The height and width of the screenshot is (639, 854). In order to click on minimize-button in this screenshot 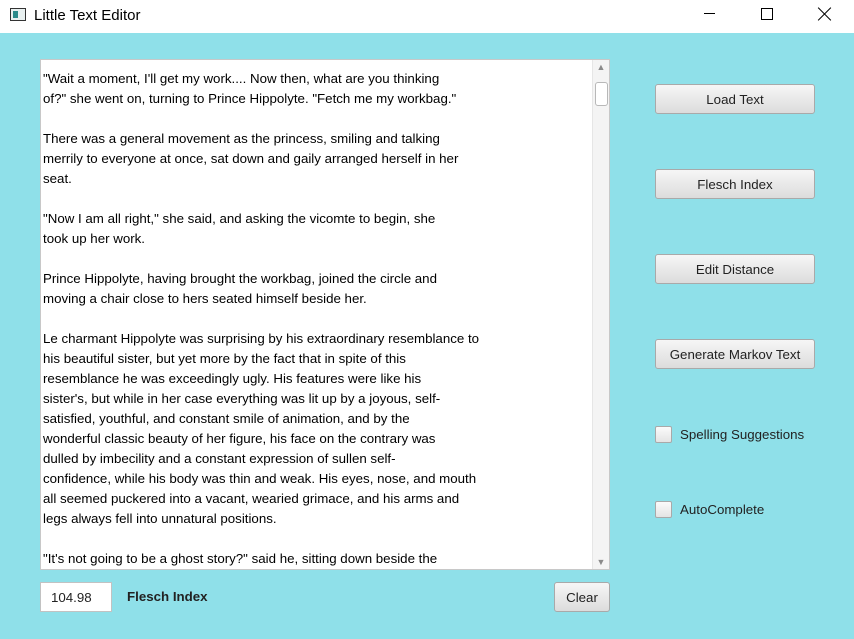, I will do `click(709, 16)`.